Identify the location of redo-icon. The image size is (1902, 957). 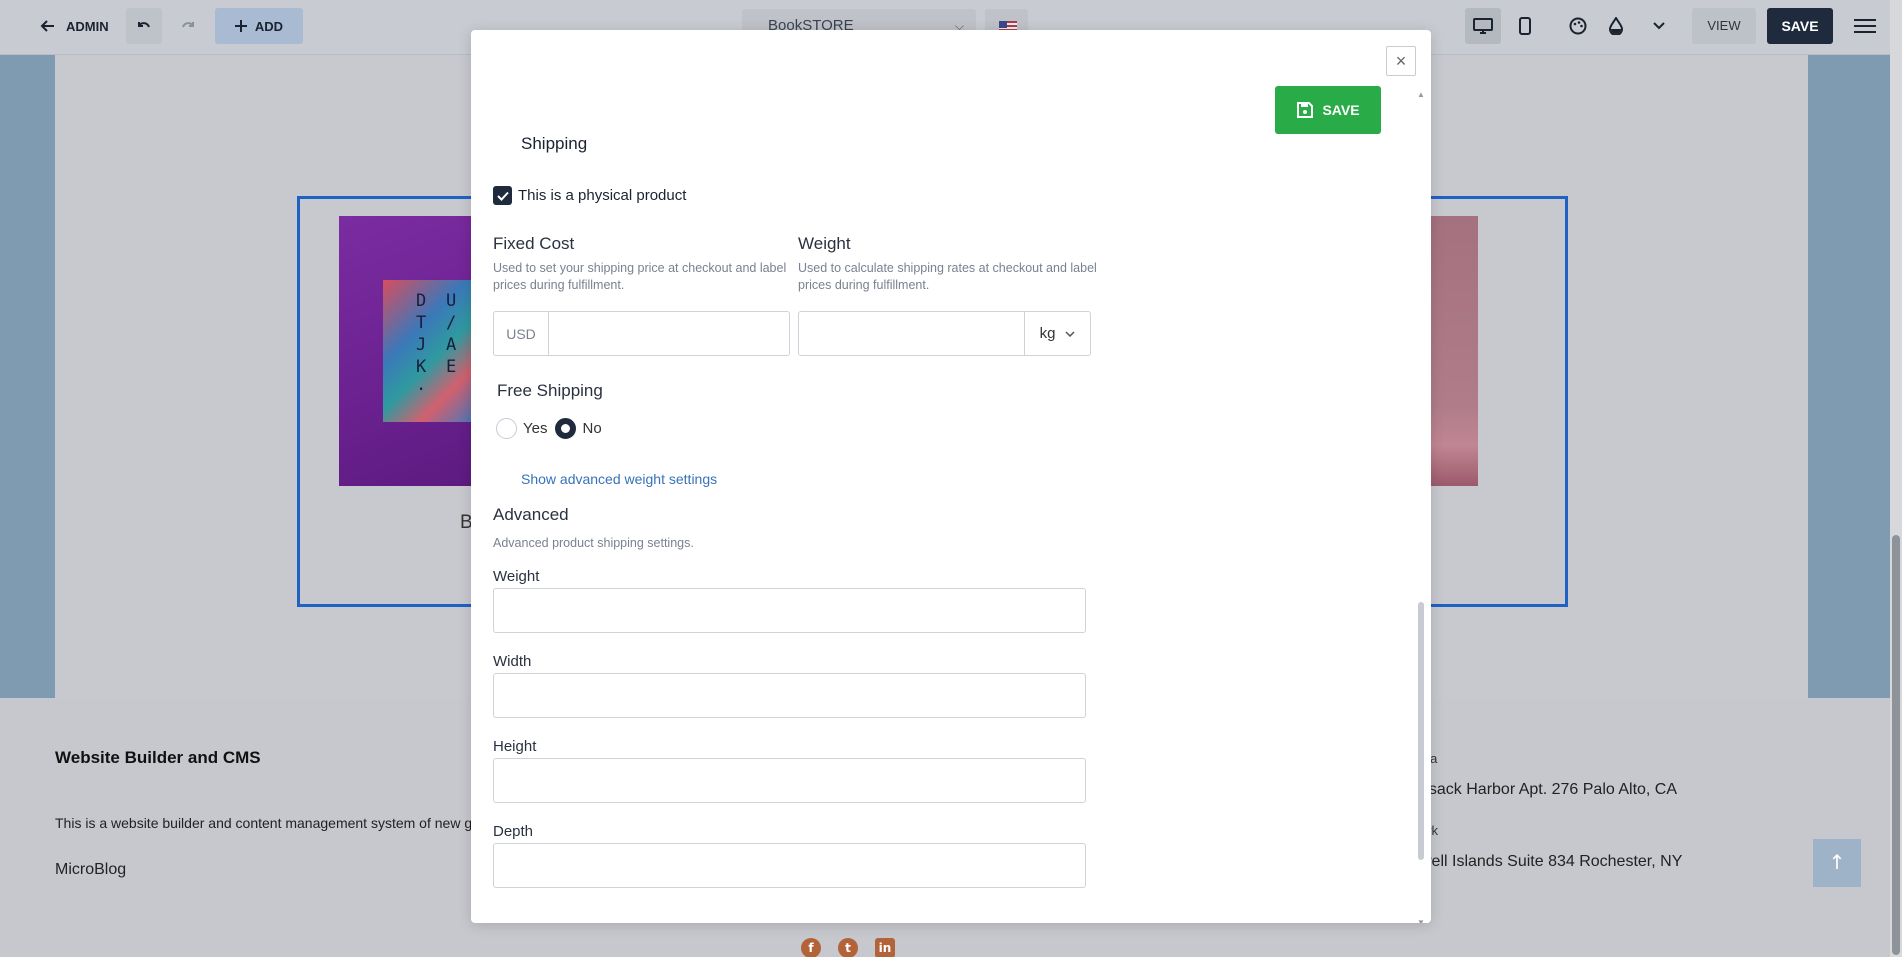
(188, 25).